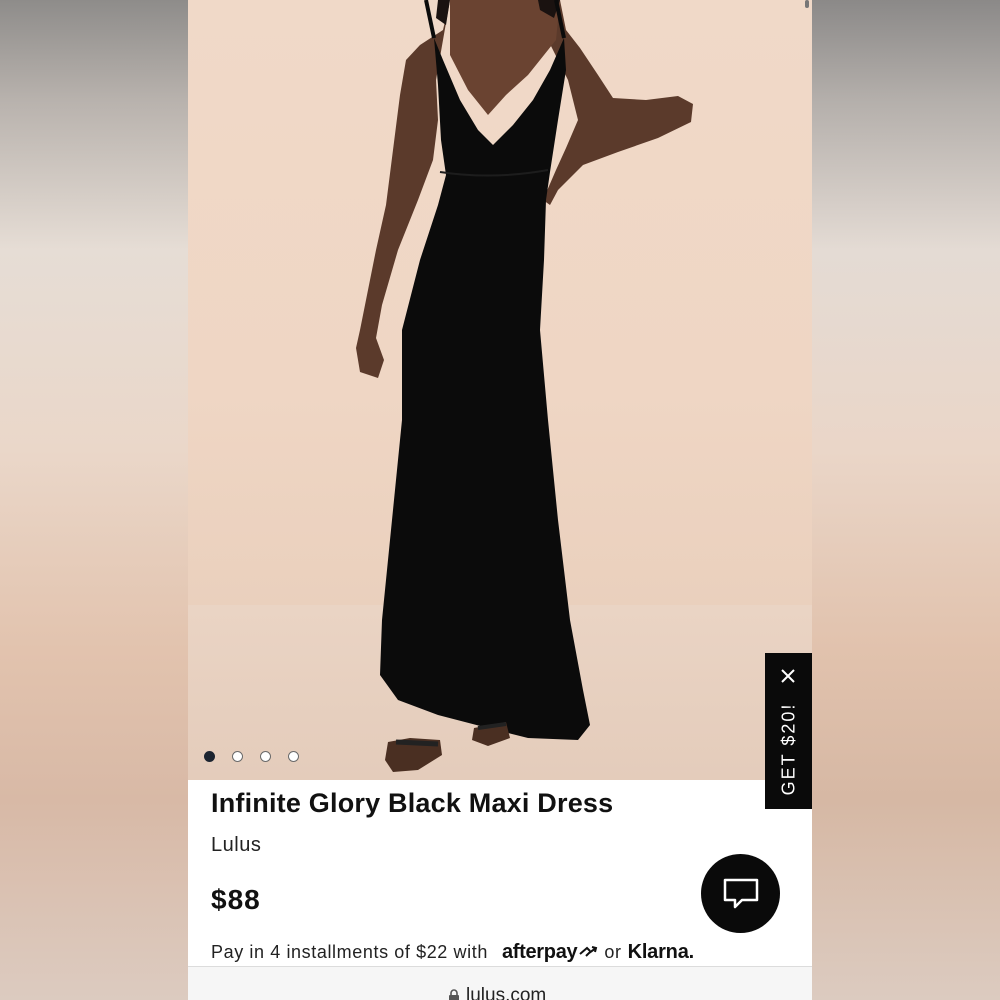  Describe the element at coordinates (236, 899) in the screenshot. I see `product-price: $88` at that location.